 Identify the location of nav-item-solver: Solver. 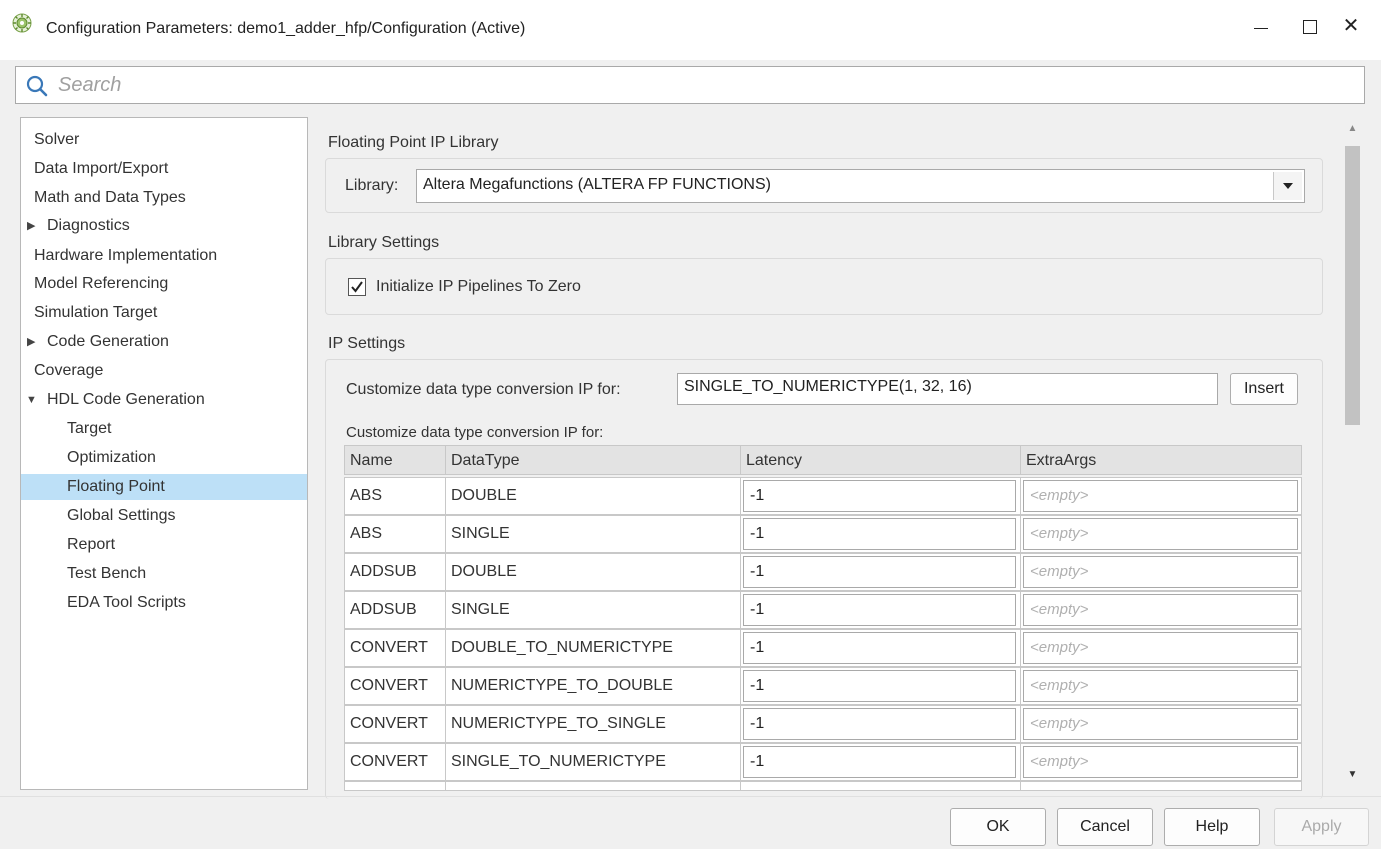
(164, 140).